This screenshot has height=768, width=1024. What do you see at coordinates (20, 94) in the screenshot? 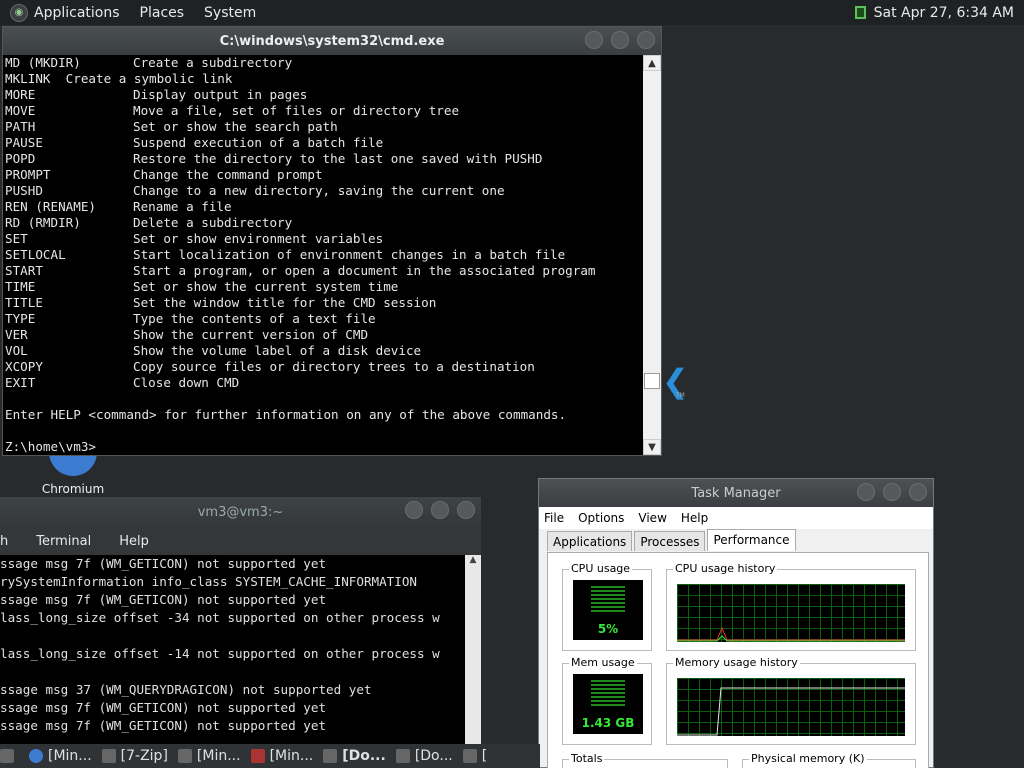
I see `cmd-command-name: MORE` at bounding box center [20, 94].